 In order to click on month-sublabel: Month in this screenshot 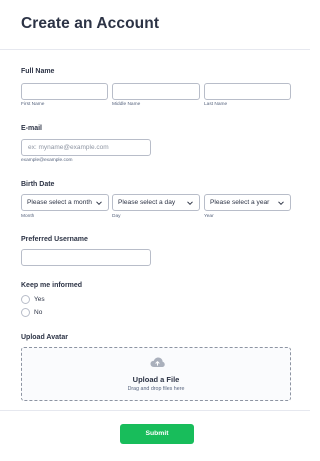, I will do `click(28, 216)`.